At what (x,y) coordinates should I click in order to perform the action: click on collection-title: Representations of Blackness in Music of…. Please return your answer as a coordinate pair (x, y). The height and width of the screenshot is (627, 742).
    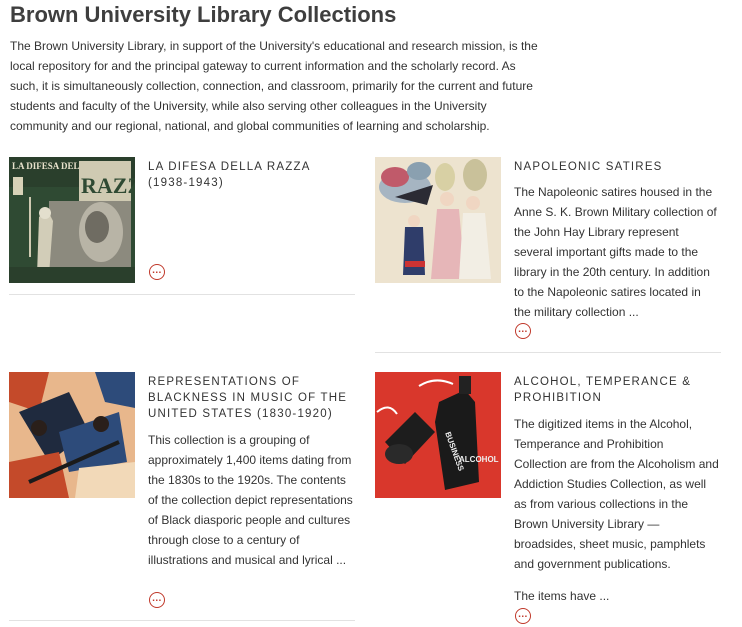
    Looking at the image, I should click on (250, 398).